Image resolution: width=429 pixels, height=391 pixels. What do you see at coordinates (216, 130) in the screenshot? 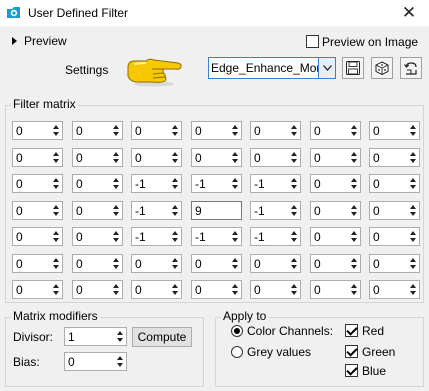
I see `matrix-cell-r0-c3: 0` at bounding box center [216, 130].